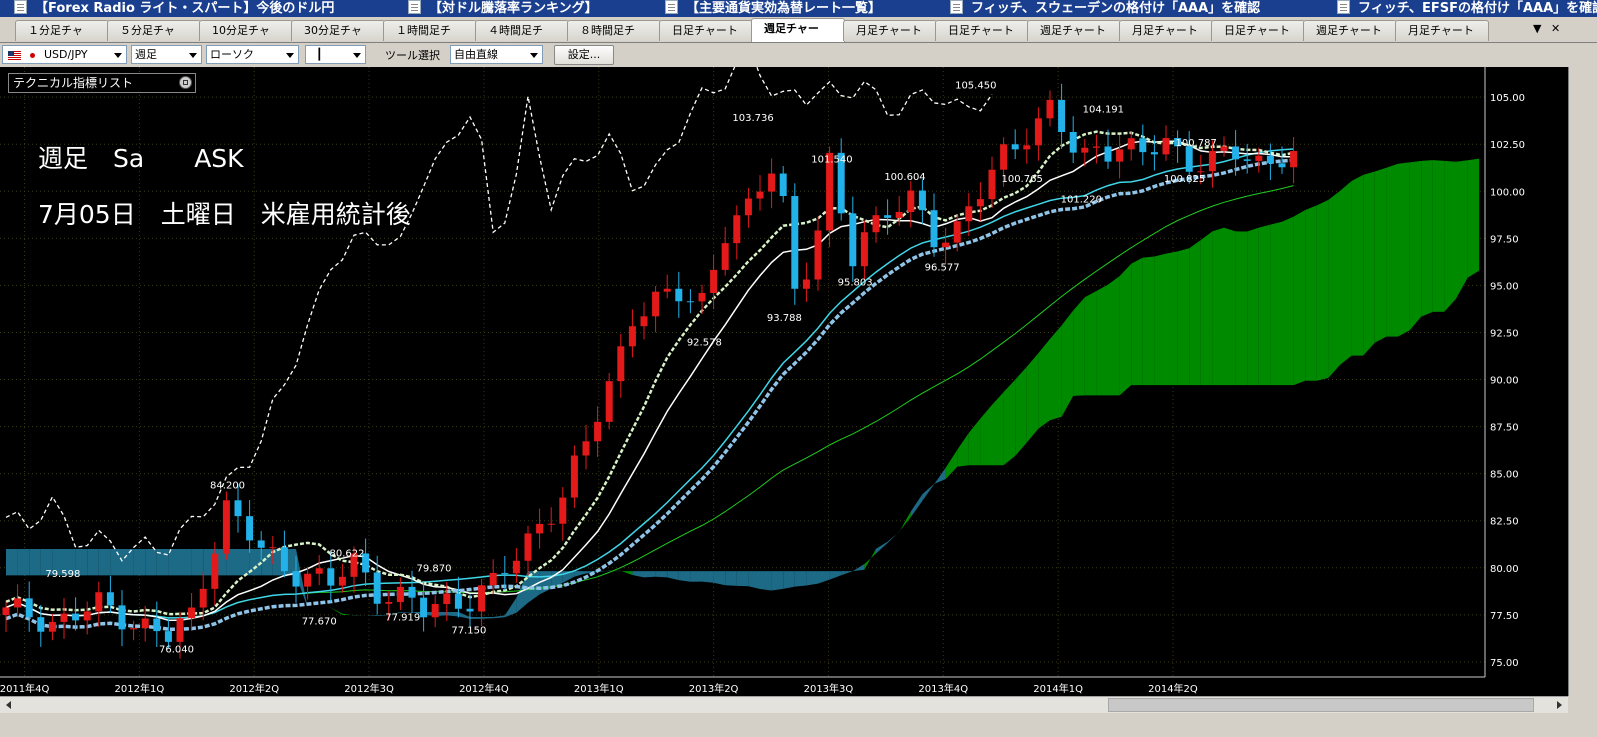 The image size is (1597, 737). I want to click on x-tick-label: 2012年1Q, so click(140, 688).